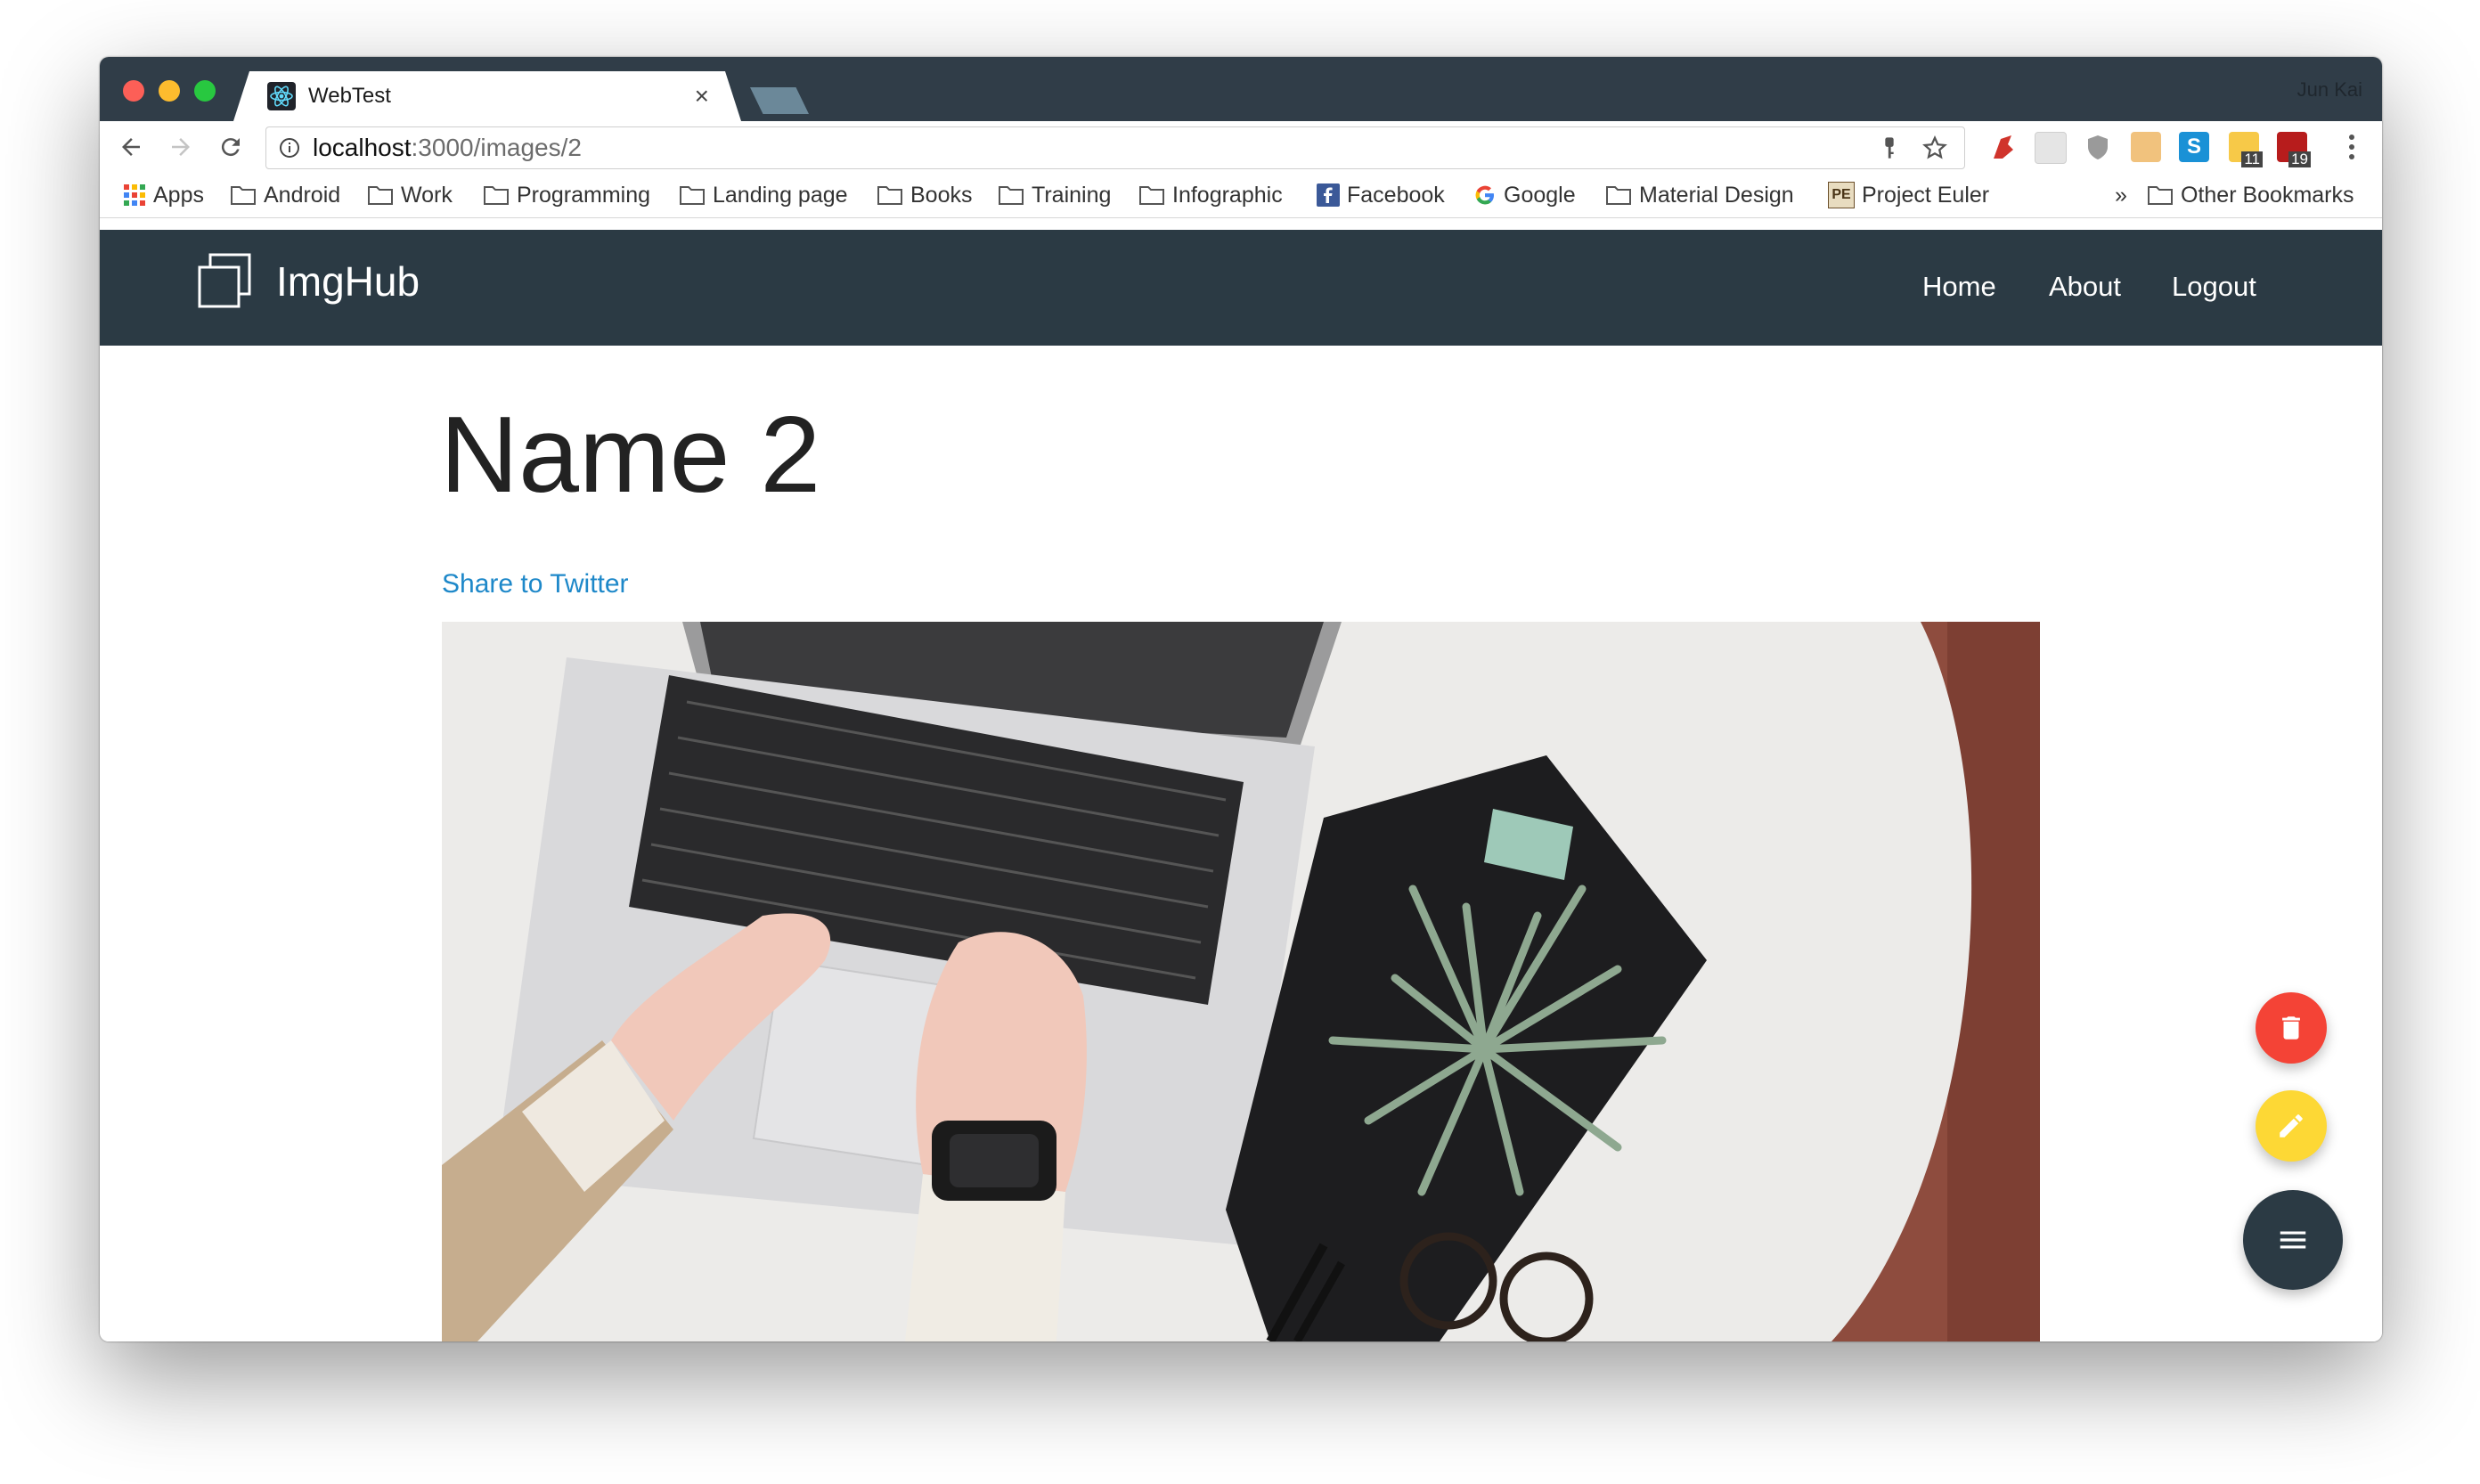 This screenshot has height=1484, width=2480. I want to click on url-path: :3000/images/2, so click(496, 147).